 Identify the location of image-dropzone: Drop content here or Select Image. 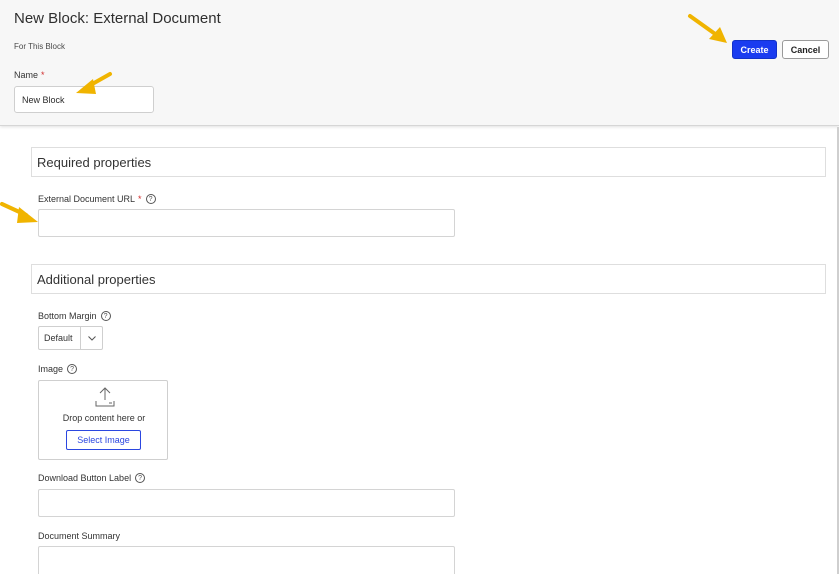
(103, 420).